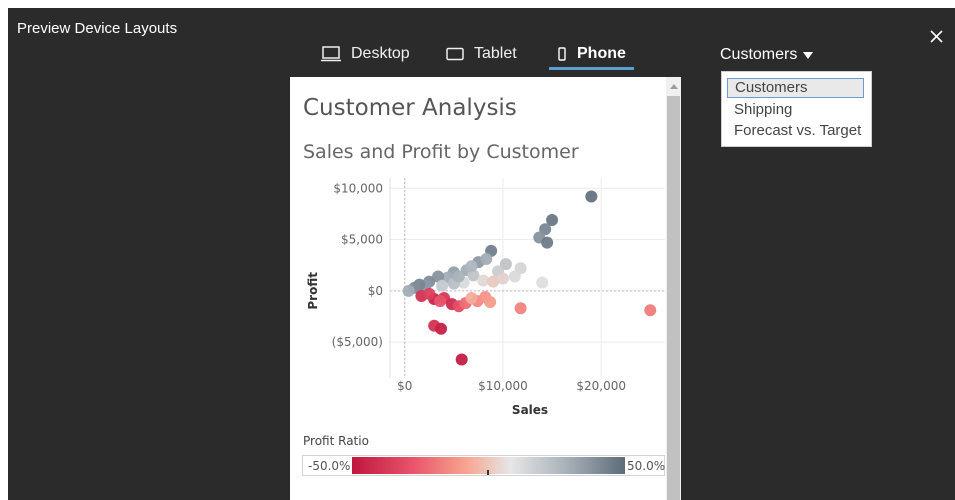 The width and height of the screenshot is (955, 500). Describe the element at coordinates (358, 188) in the screenshot. I see `y-tick-label: $10,000` at that location.